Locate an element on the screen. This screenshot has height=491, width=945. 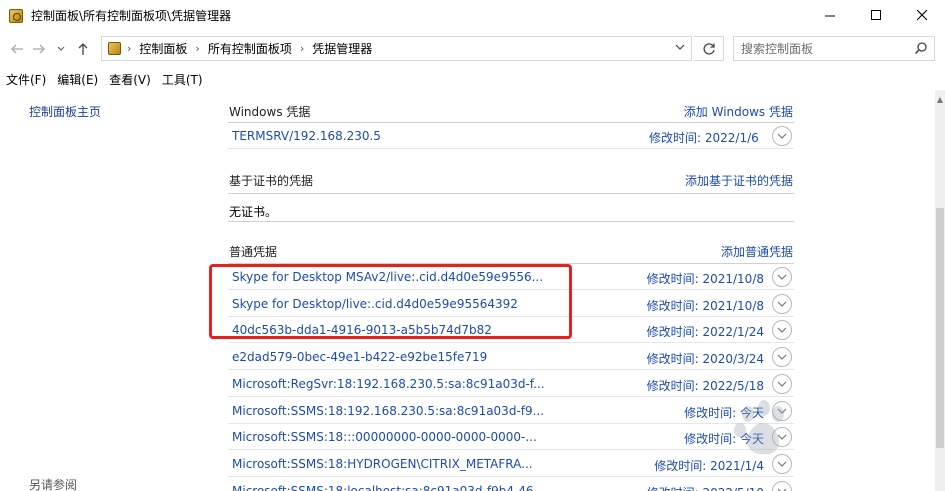
back-button is located at coordinates (17, 49).